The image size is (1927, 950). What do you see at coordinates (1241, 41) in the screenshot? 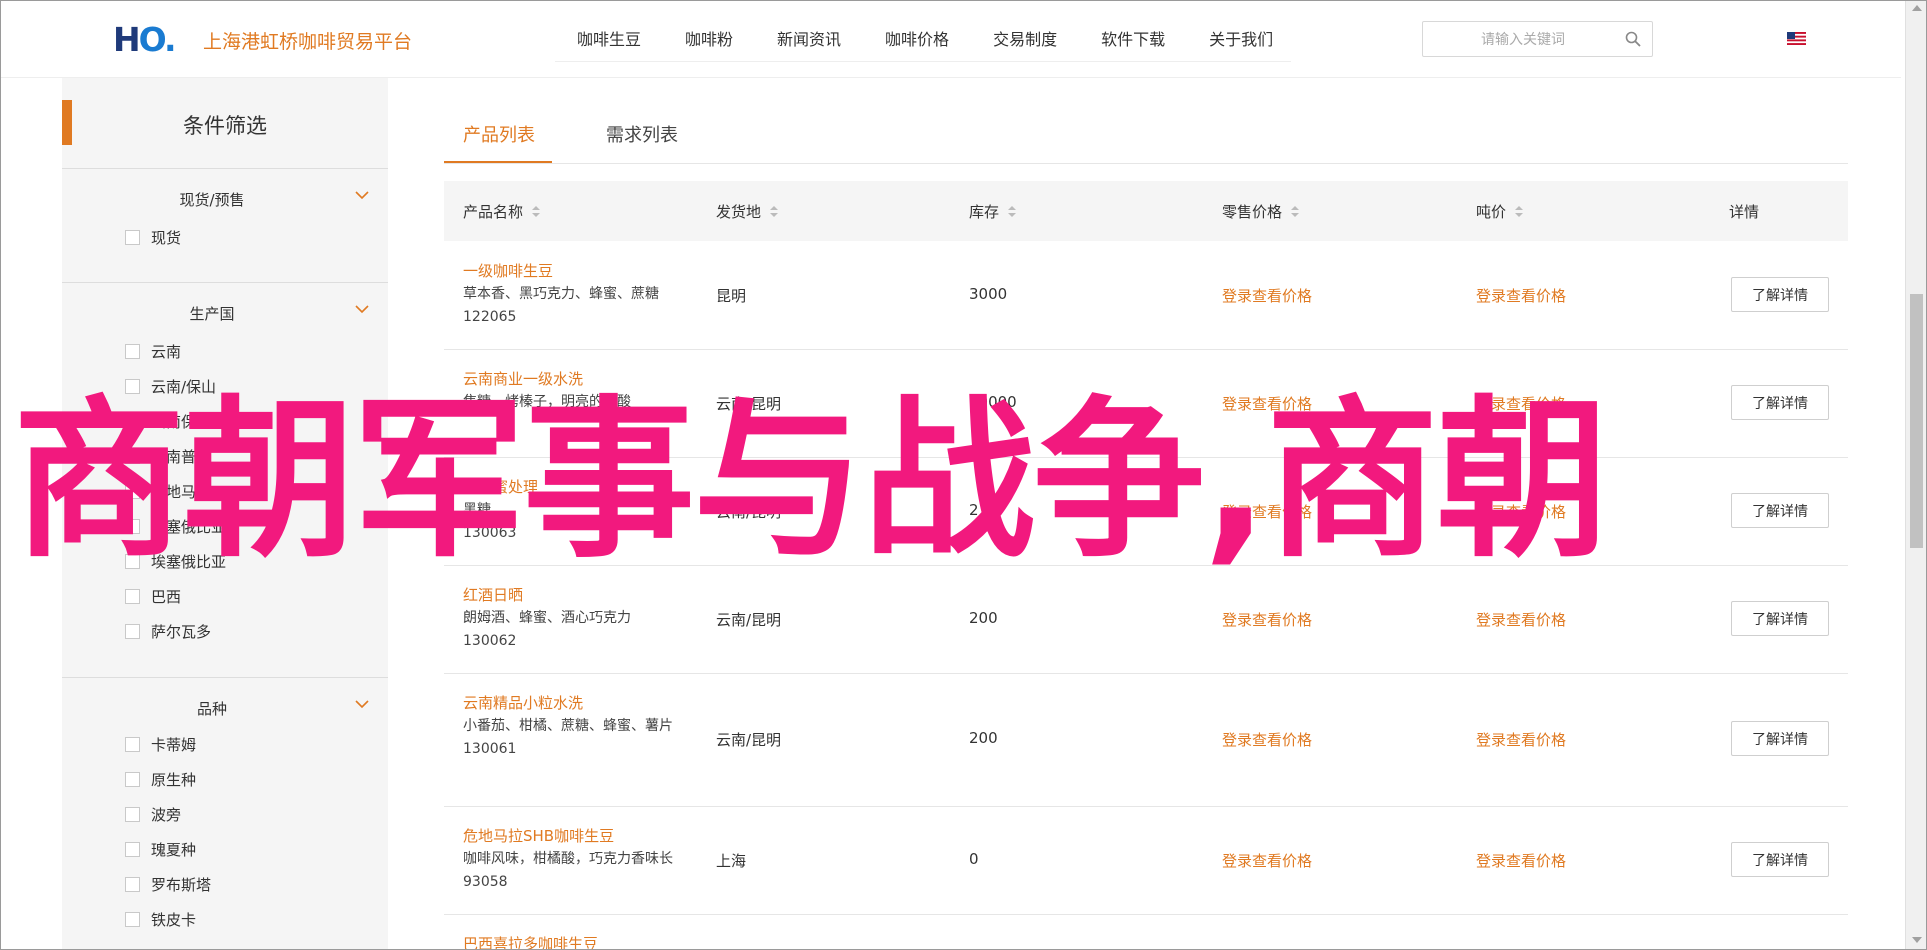
I see `nav-item-about: 关于我们` at bounding box center [1241, 41].